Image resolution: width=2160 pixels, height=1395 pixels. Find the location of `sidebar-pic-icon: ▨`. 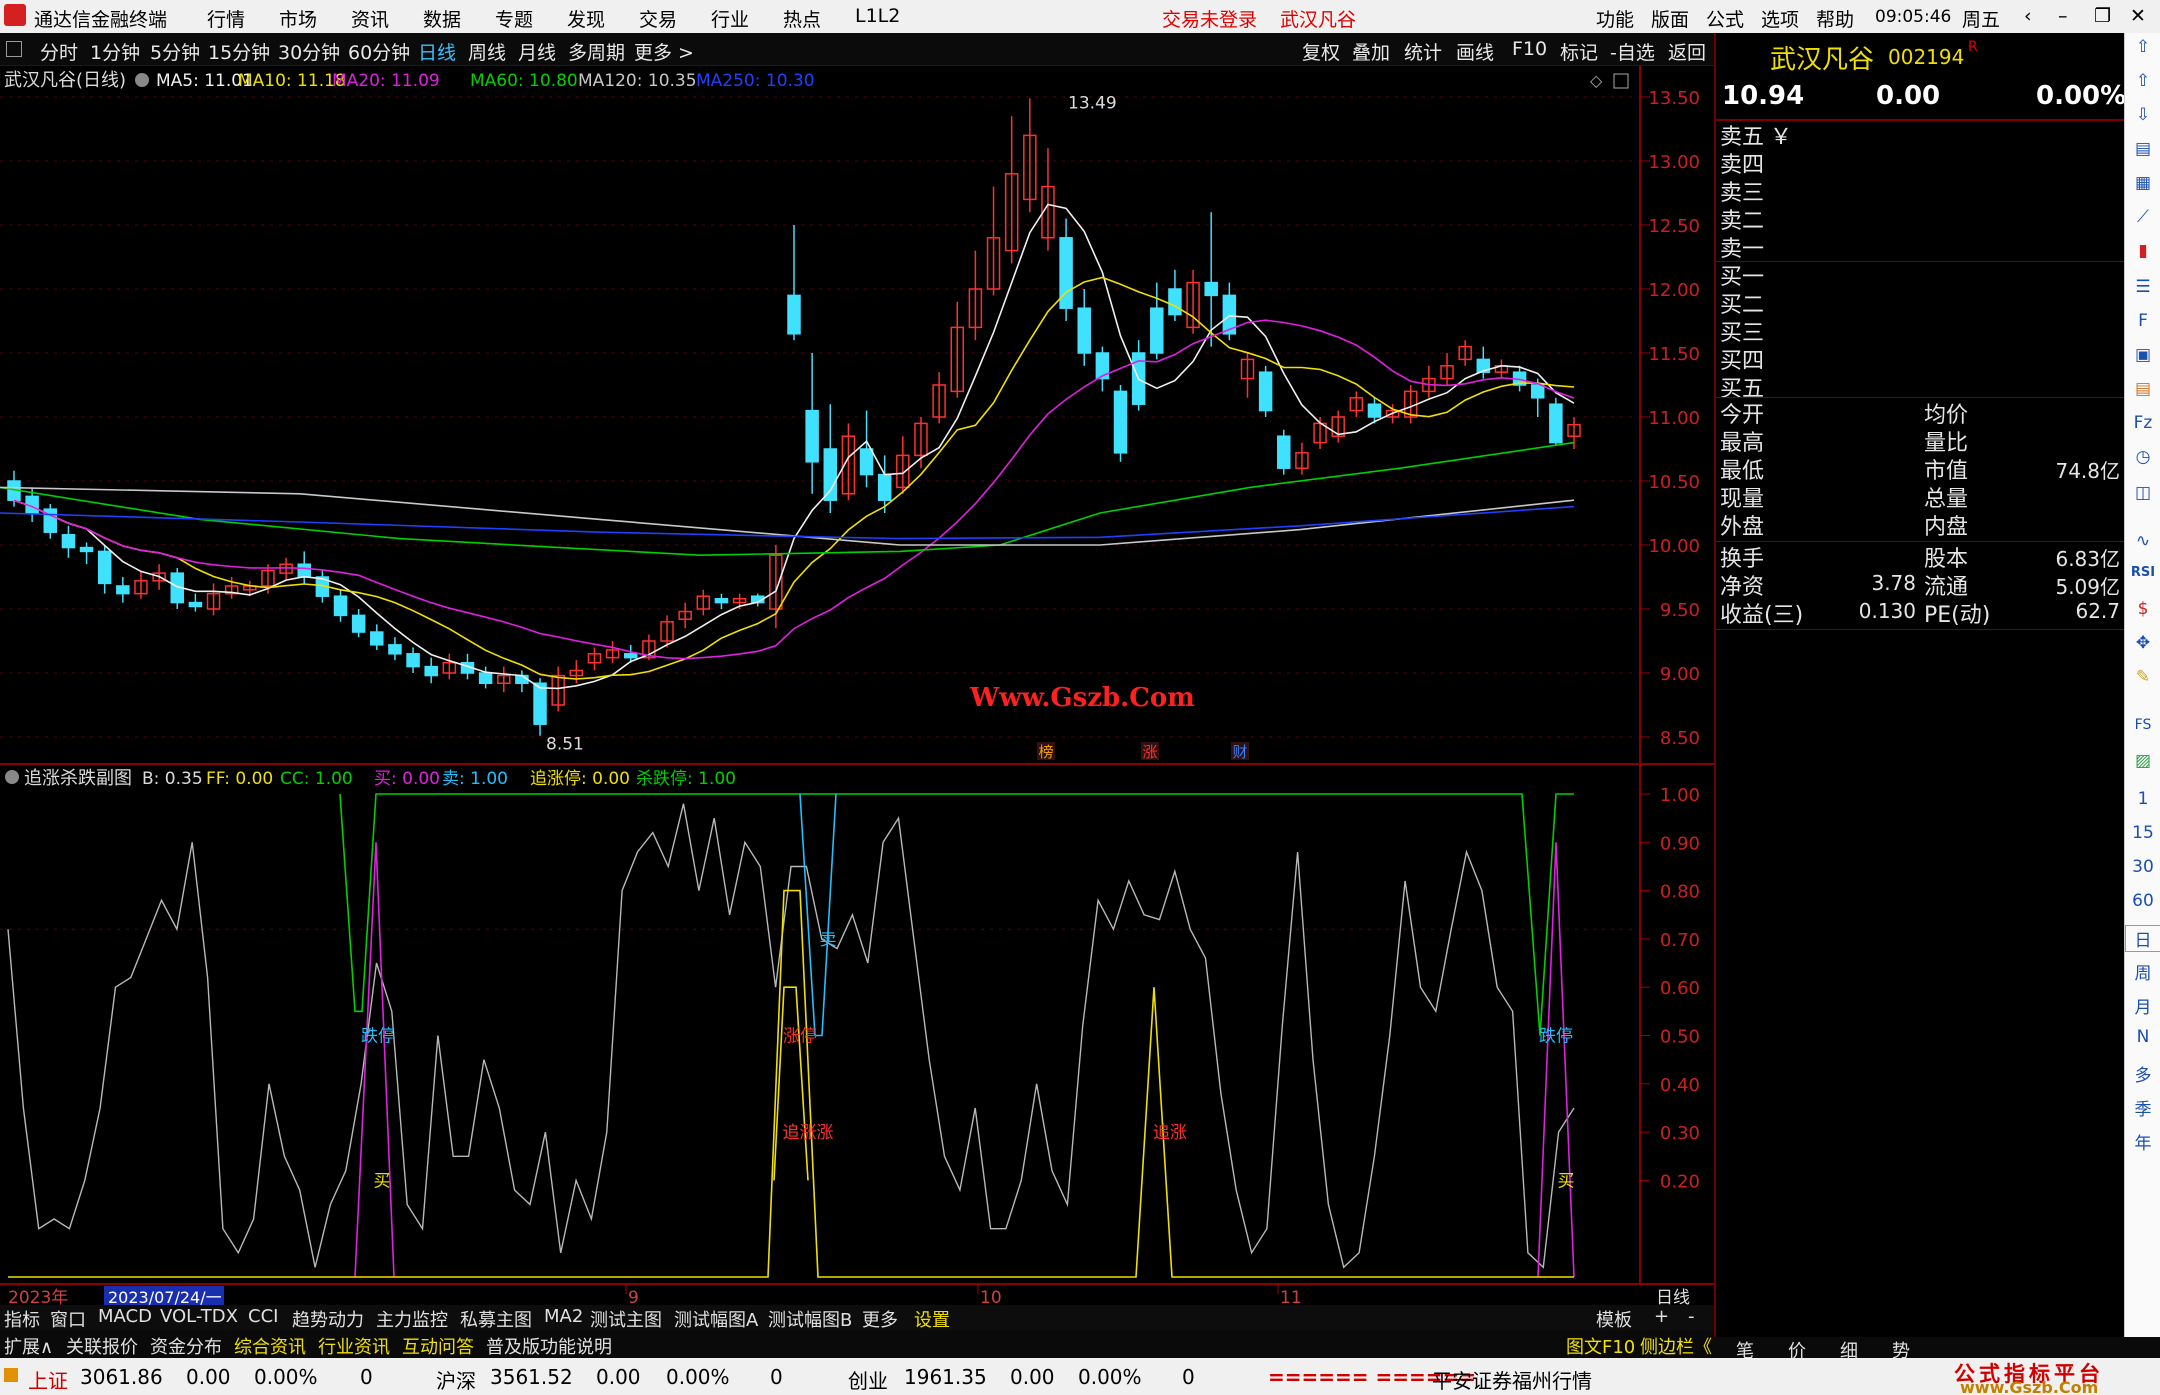

sidebar-pic-icon: ▨ is located at coordinates (2142, 761).